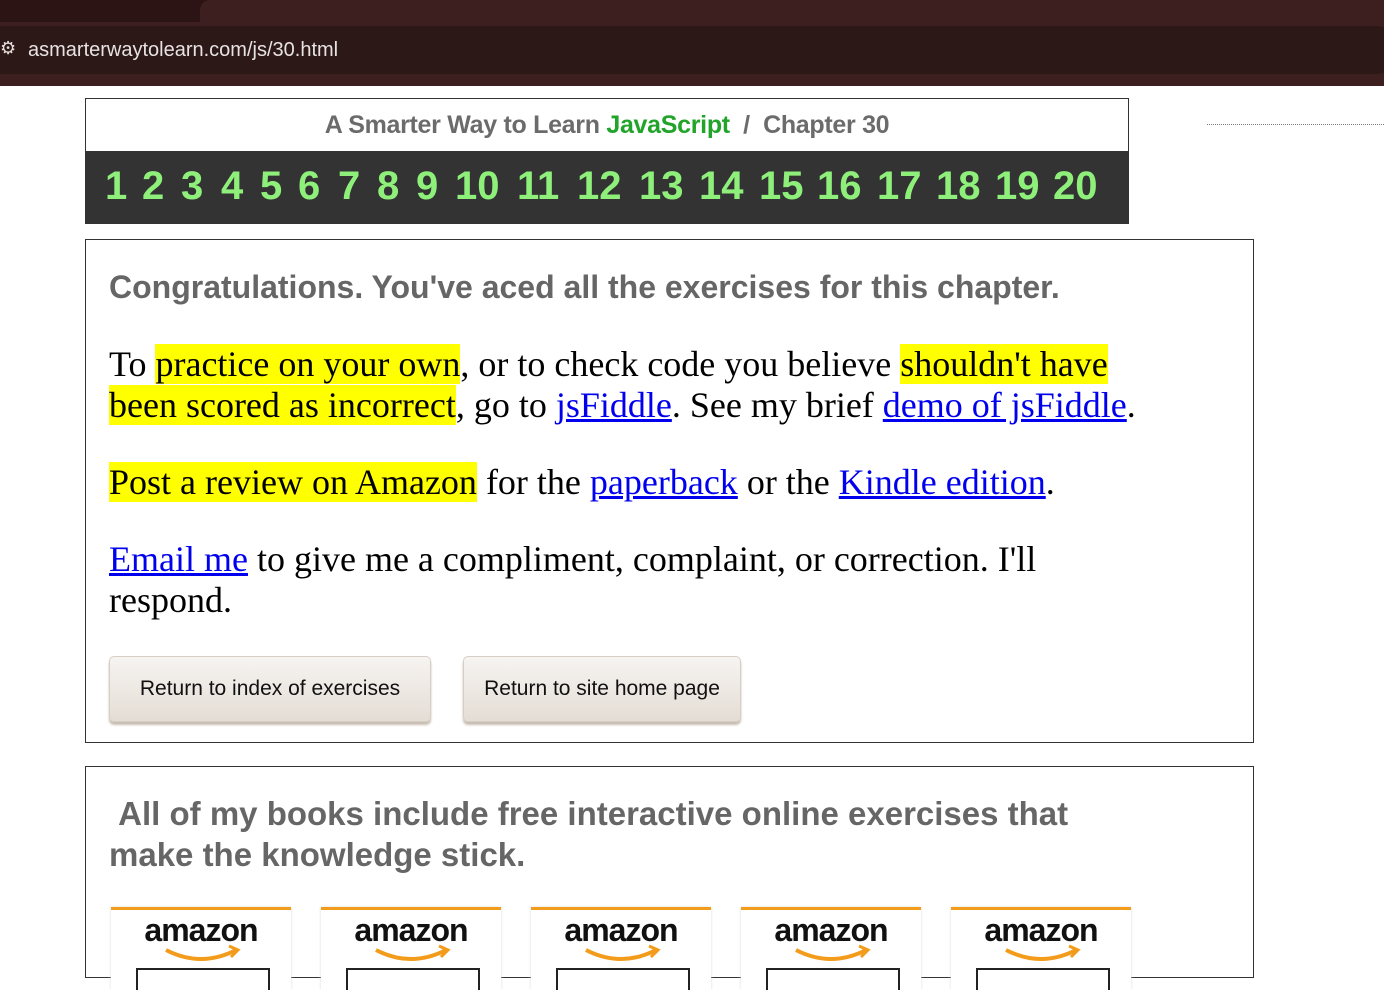 The image size is (1384, 990). Describe the element at coordinates (178, 559) in the screenshot. I see `email-me-link: Email me` at that location.